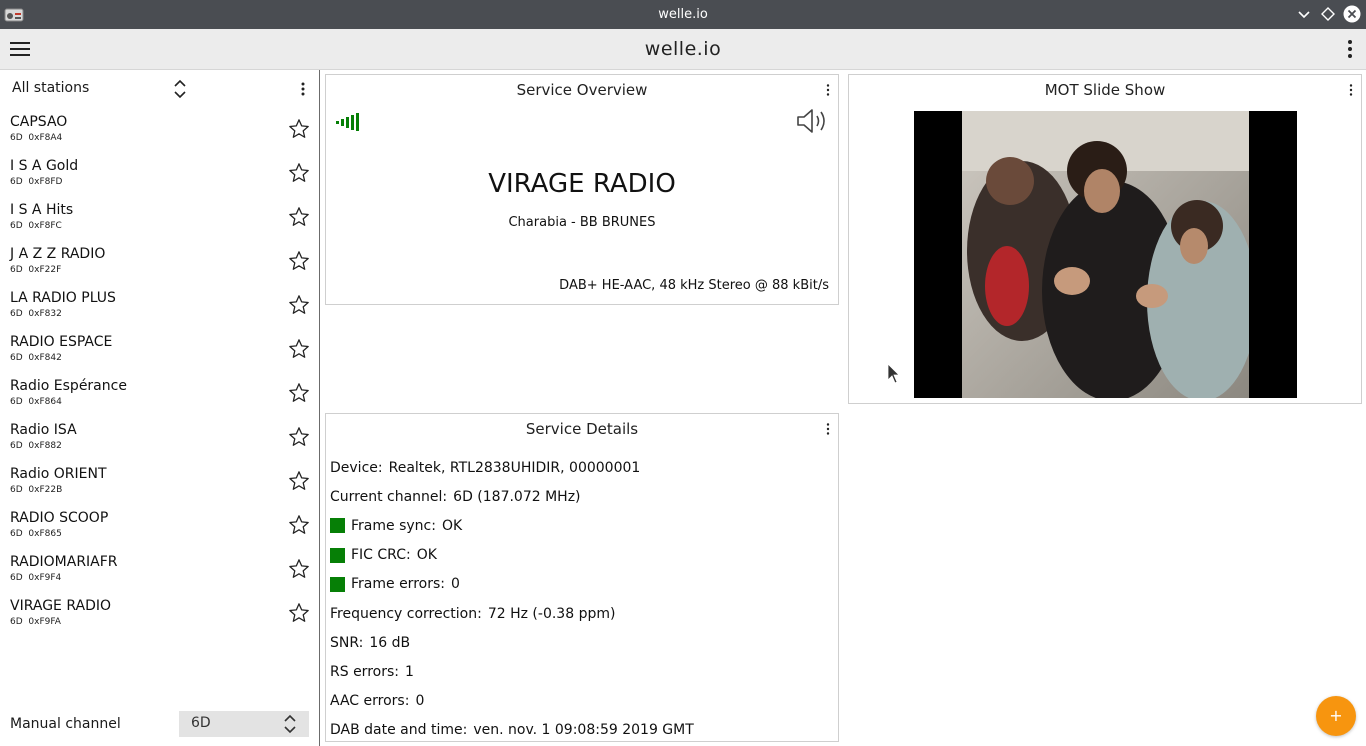 The width and height of the screenshot is (1366, 746). Describe the element at coordinates (45, 534) in the screenshot. I see `station-service-id: 0xF865` at that location.